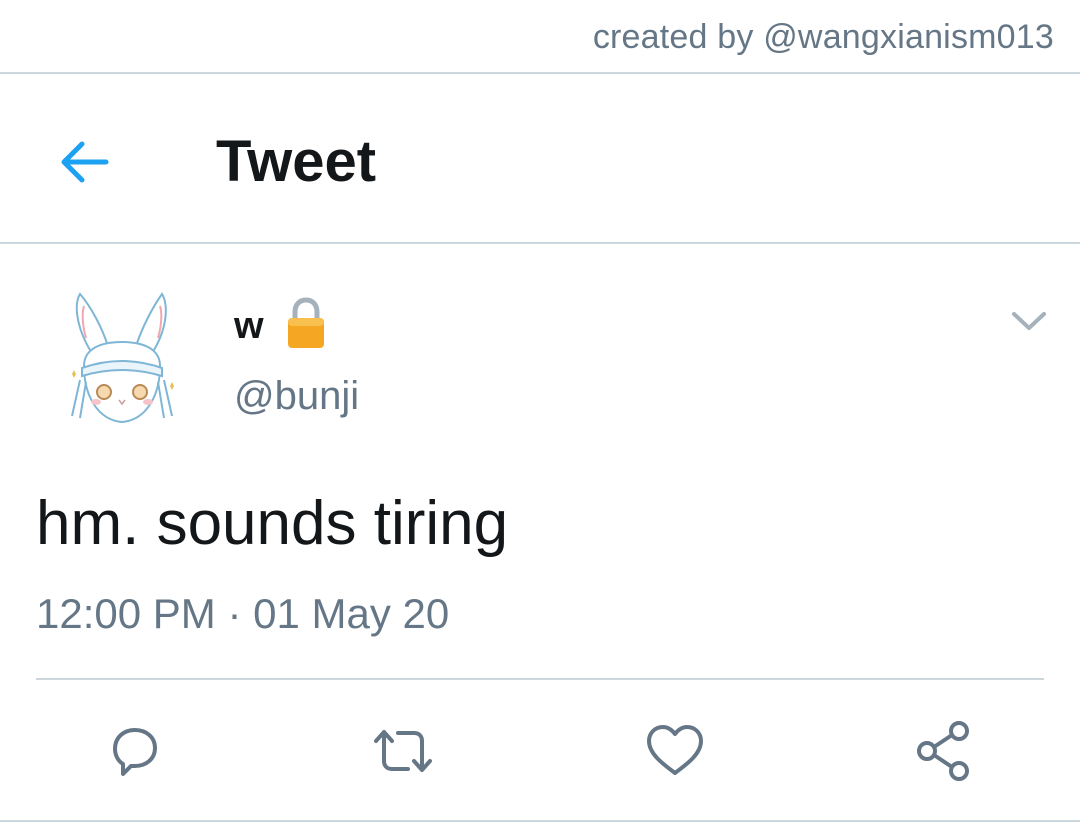 This screenshot has height=839, width=1080. I want to click on like-button, so click(675, 751).